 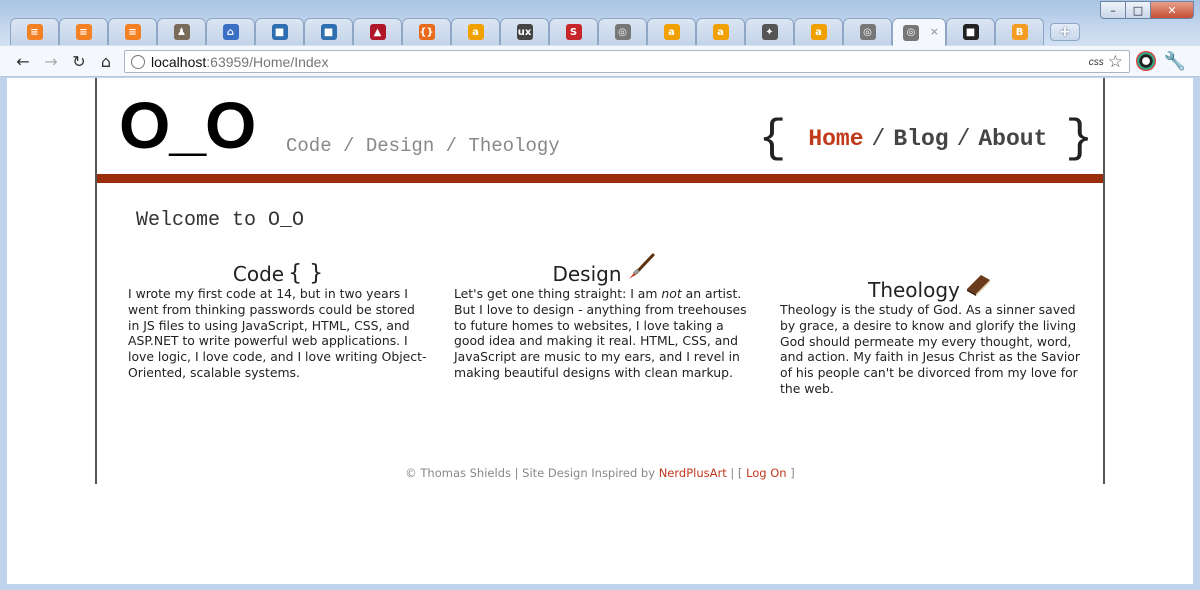 I want to click on bird-icon: ▲, so click(x=377, y=32).